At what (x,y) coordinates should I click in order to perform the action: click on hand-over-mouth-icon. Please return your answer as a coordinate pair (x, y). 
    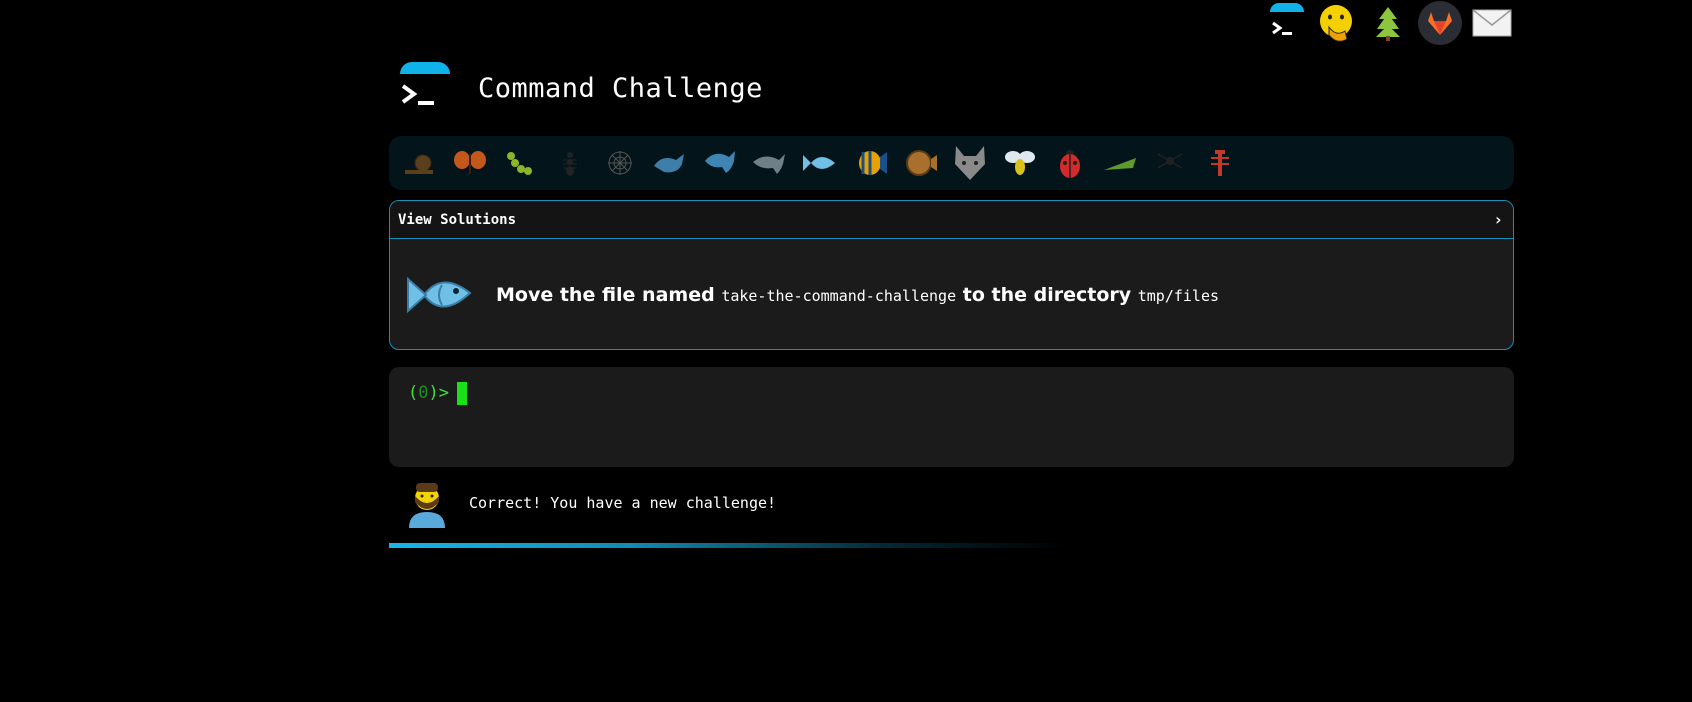
    Looking at the image, I should click on (1336, 23).